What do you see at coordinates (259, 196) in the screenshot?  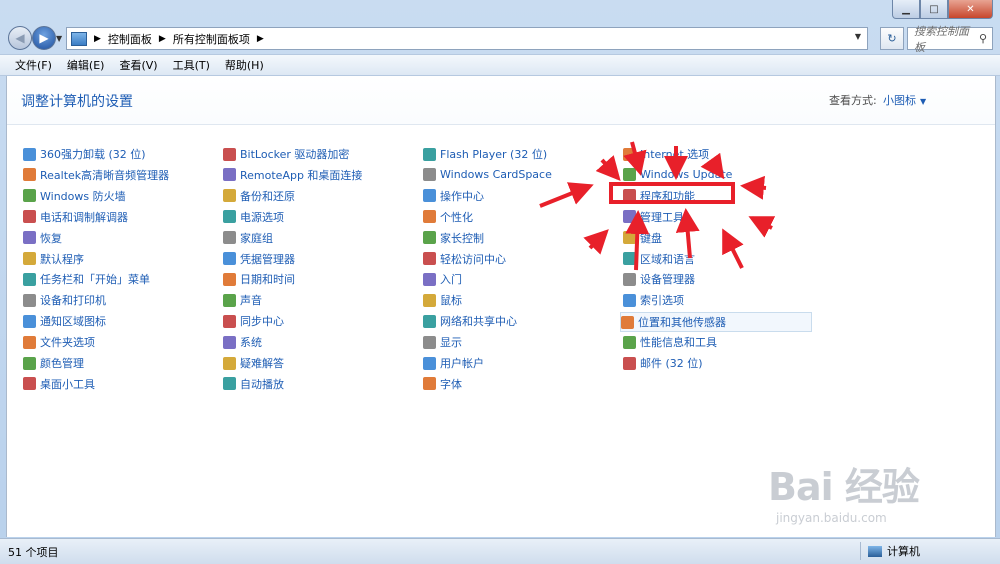 I see `control-panel-item: 备份和还原` at bounding box center [259, 196].